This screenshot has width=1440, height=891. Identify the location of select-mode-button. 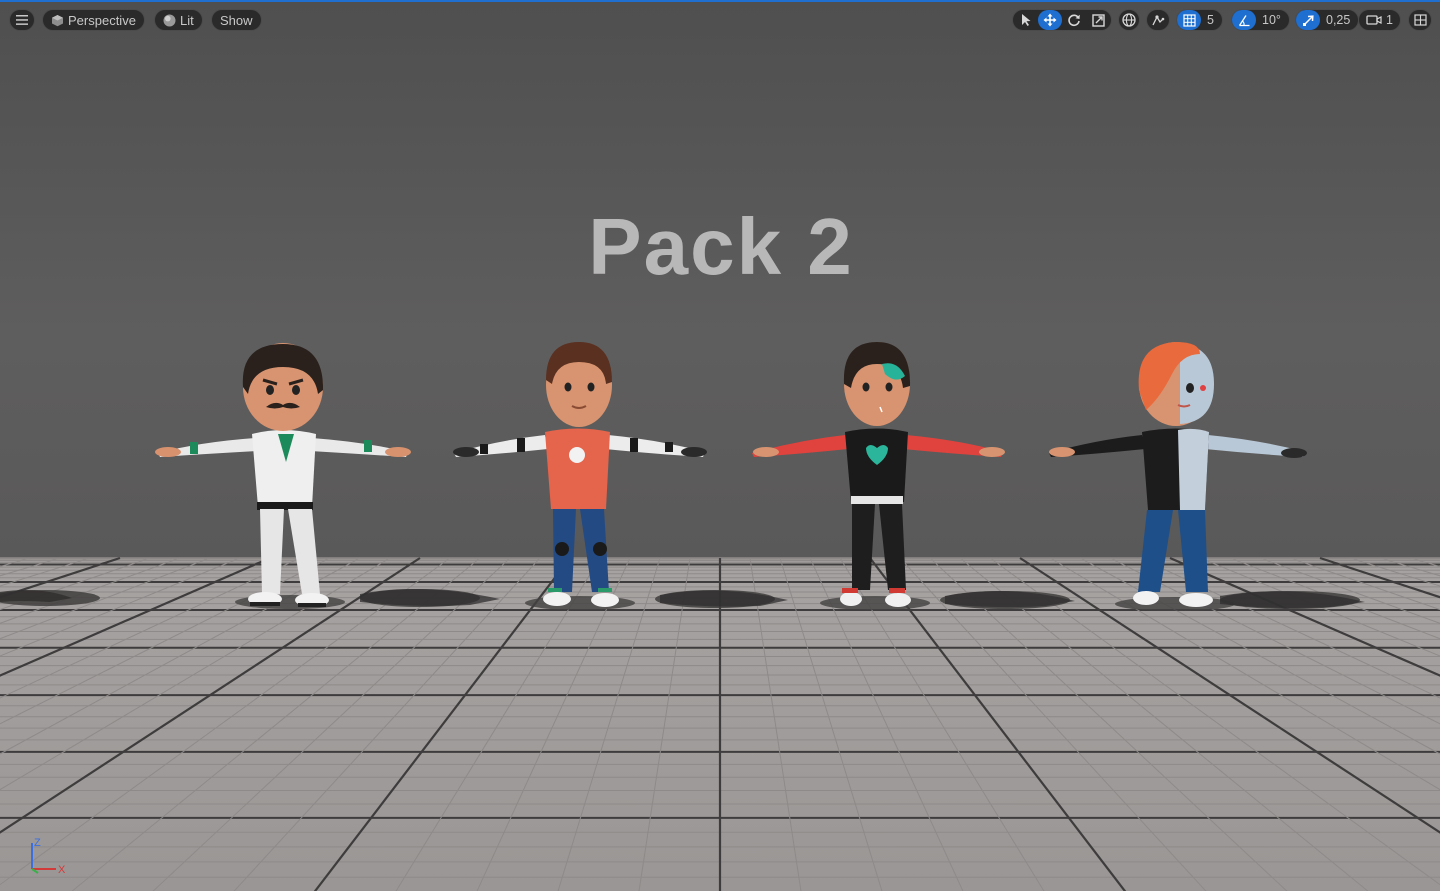
(1026, 20).